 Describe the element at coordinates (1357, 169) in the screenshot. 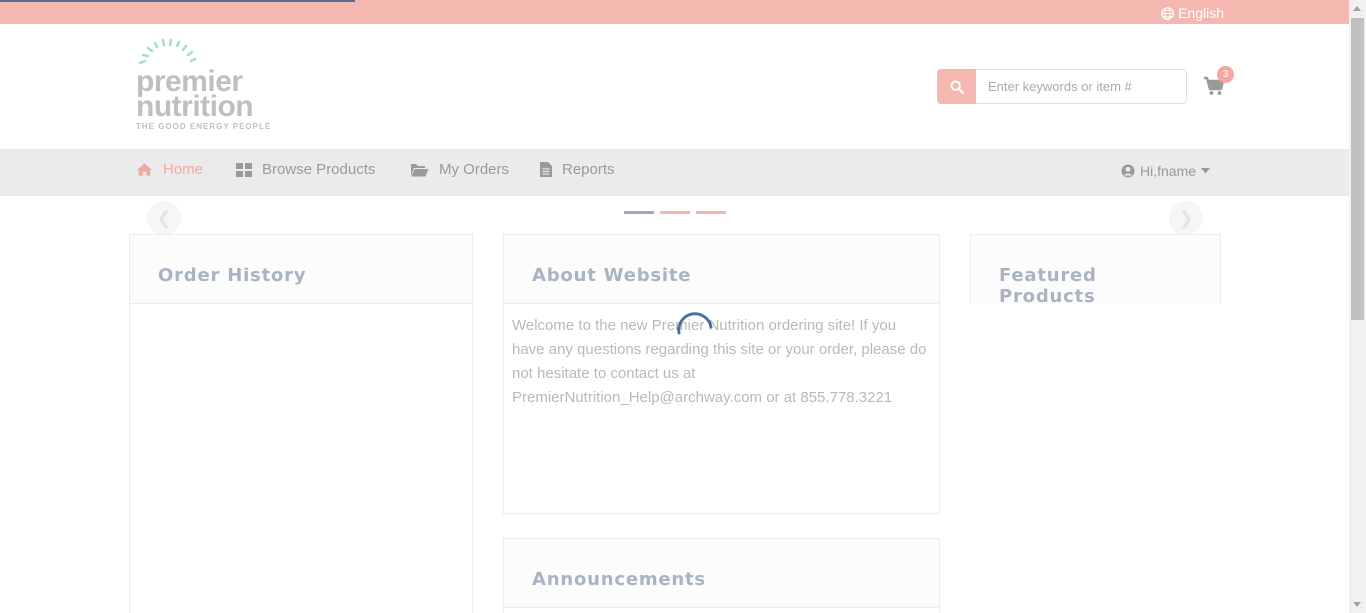

I see `scrollbar-thumb` at that location.